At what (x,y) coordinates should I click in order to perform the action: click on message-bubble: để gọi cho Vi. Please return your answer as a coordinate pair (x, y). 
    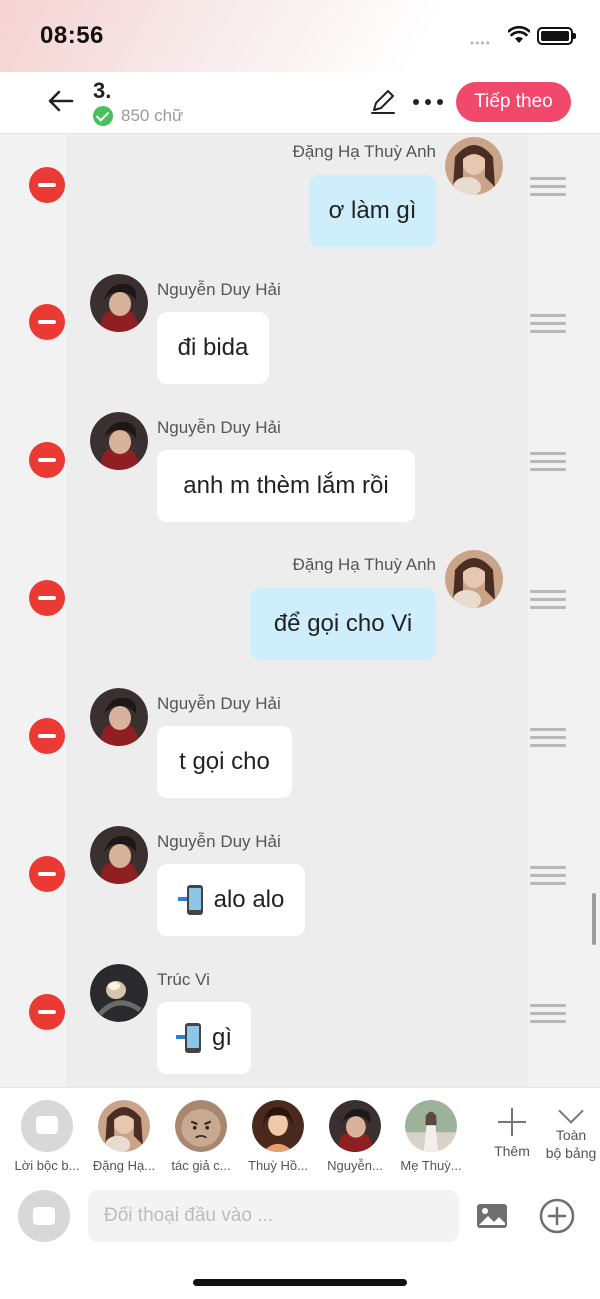
    Looking at the image, I should click on (343, 624).